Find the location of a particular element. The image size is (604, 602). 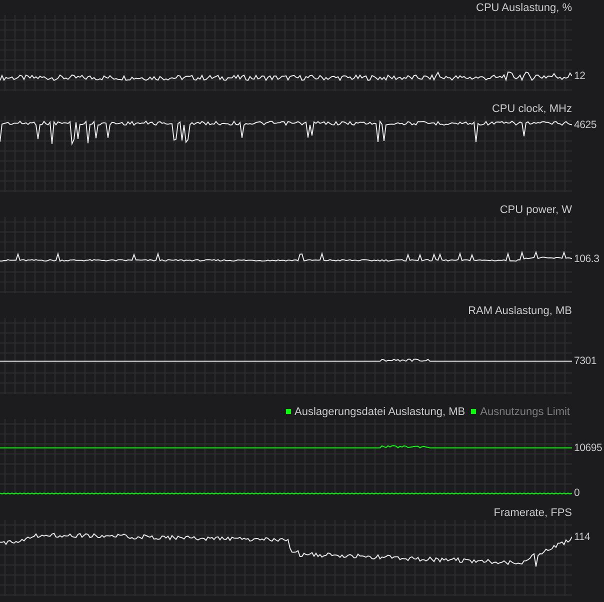

graph-title: Framerate, FPS is located at coordinates (533, 512).